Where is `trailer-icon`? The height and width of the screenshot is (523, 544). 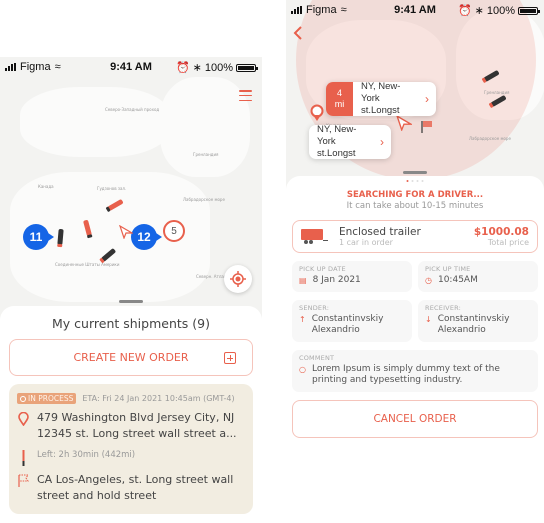 trailer-icon is located at coordinates (315, 236).